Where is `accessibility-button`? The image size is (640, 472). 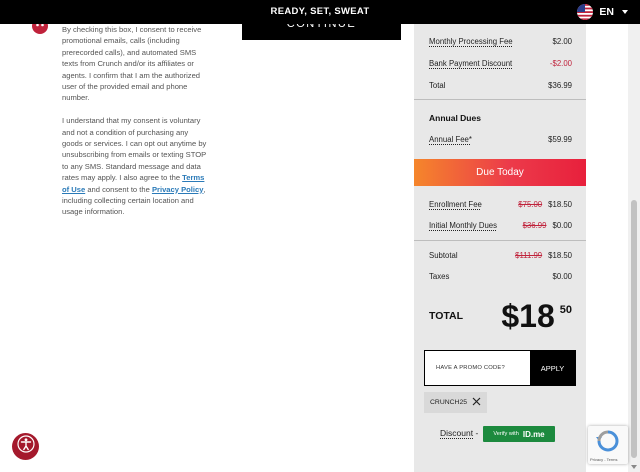
accessibility-button is located at coordinates (25, 446).